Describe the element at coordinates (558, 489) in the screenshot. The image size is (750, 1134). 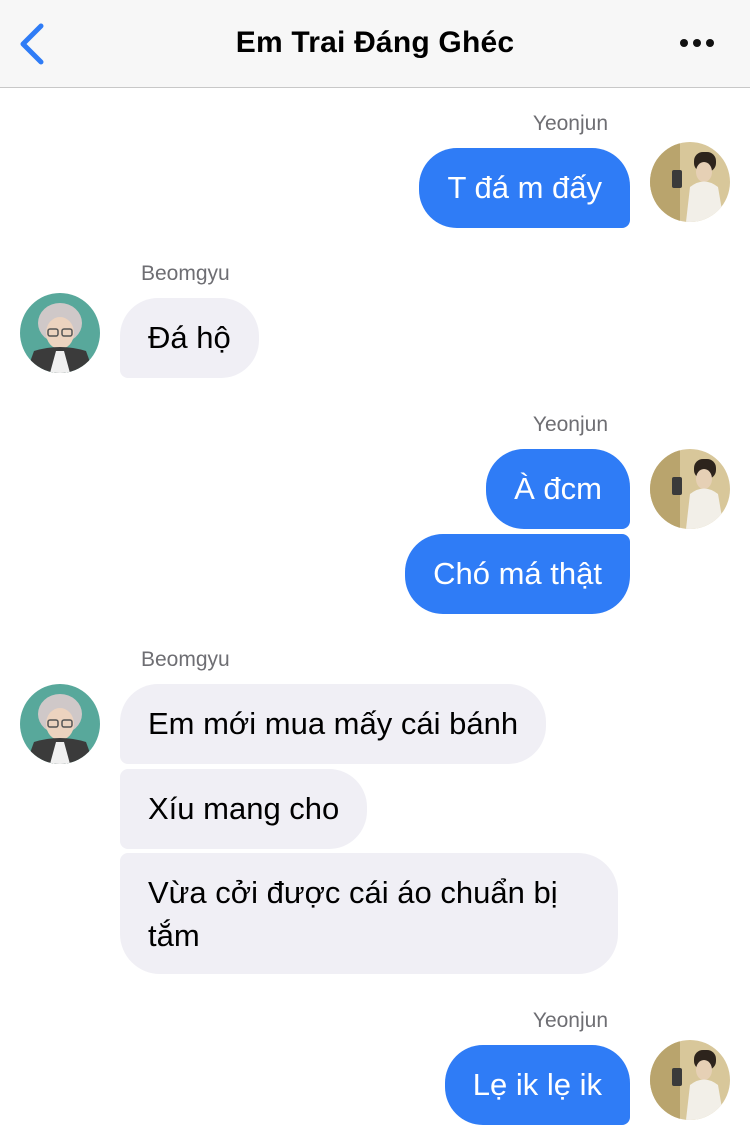
I see `message-bubble-outgoing: À đcm` at that location.